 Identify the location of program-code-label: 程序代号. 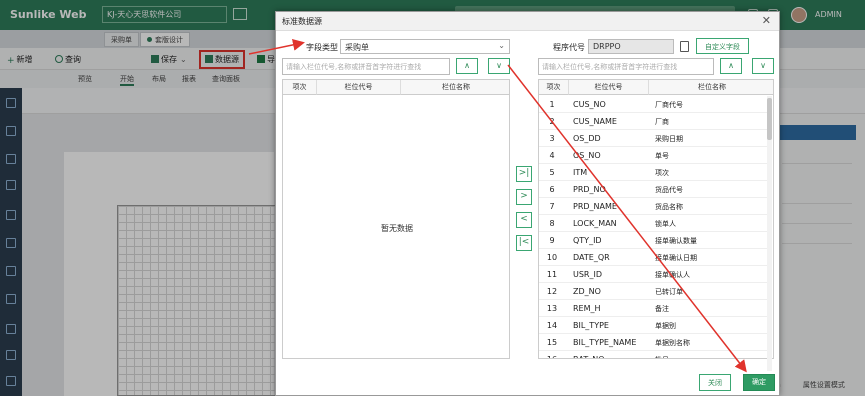
(569, 47).